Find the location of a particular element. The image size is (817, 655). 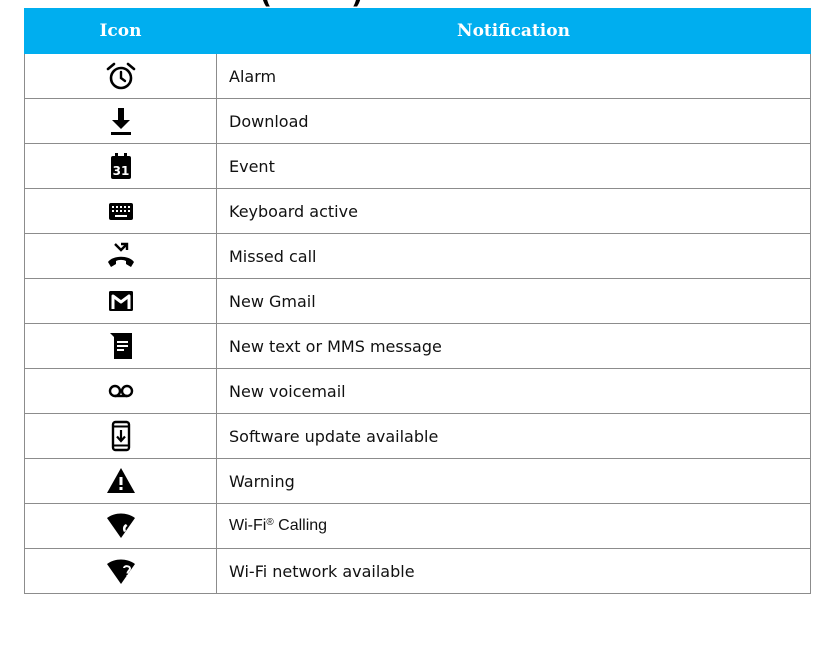

table-row: Wi-Fi® Calling is located at coordinates (417, 526).